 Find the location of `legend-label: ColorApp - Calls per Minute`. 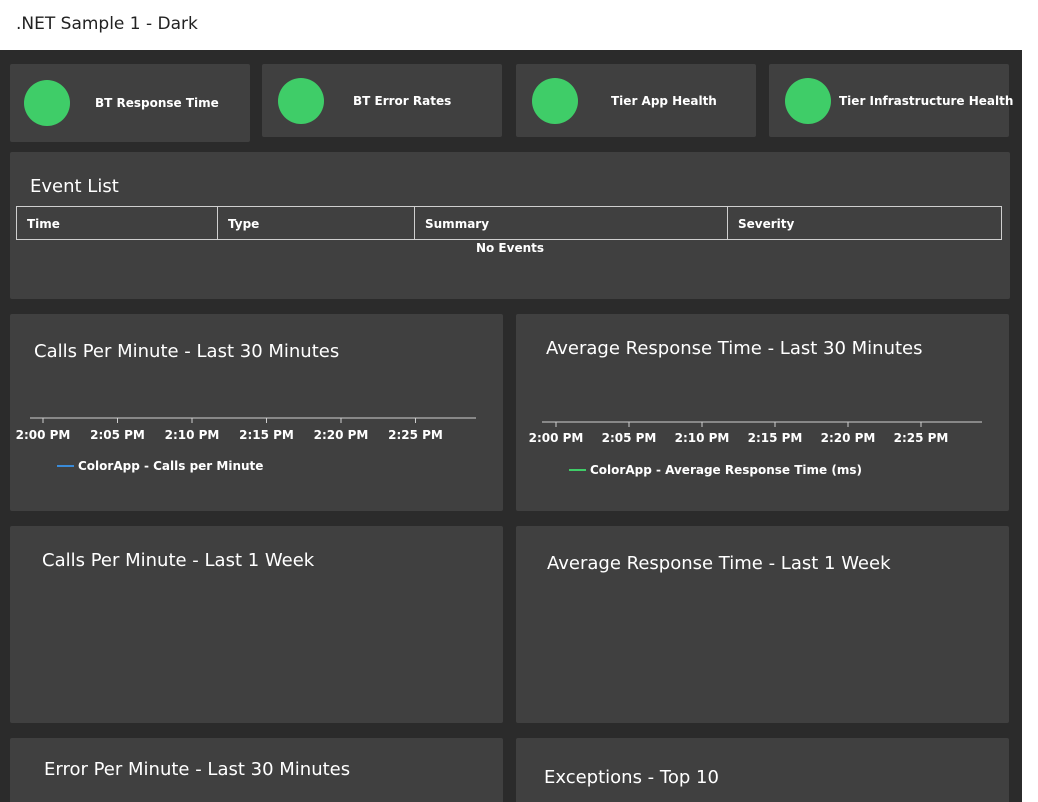

legend-label: ColorApp - Calls per Minute is located at coordinates (170, 466).